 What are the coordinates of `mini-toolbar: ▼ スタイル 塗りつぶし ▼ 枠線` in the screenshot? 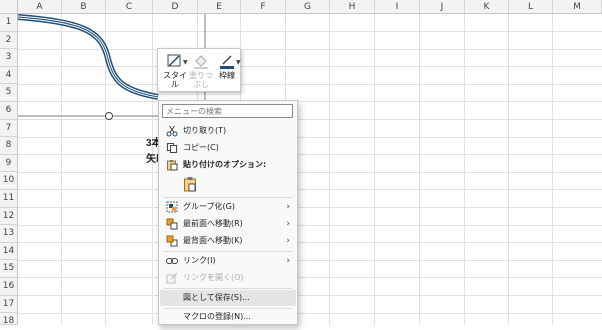 It's located at (199, 70).